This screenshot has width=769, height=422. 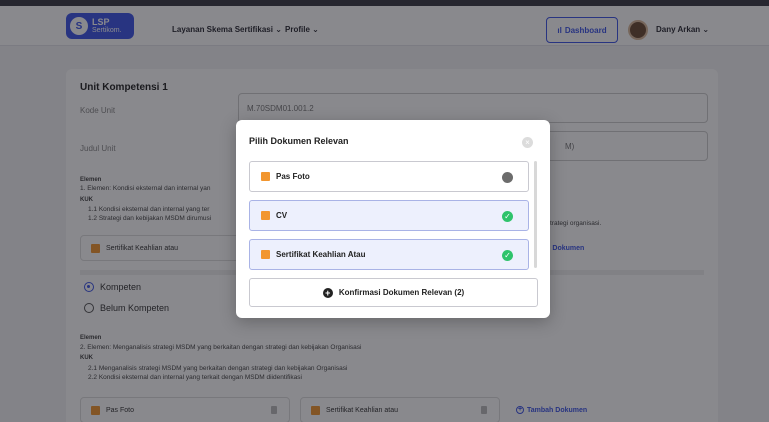 I want to click on unselected-indicator-icon, so click(x=507, y=177).